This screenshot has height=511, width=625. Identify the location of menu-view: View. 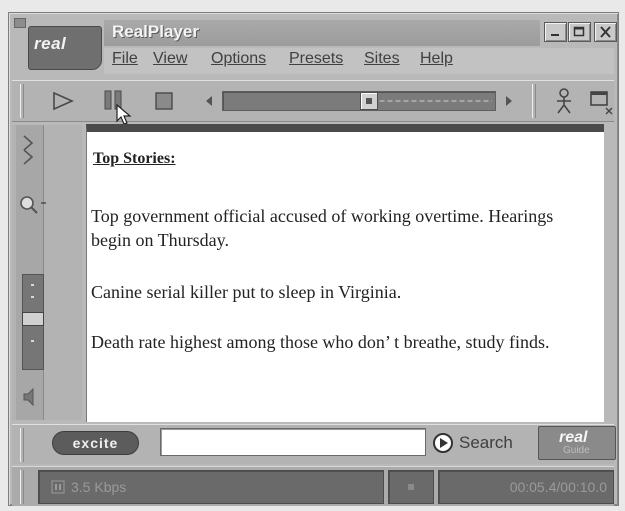
(170, 59).